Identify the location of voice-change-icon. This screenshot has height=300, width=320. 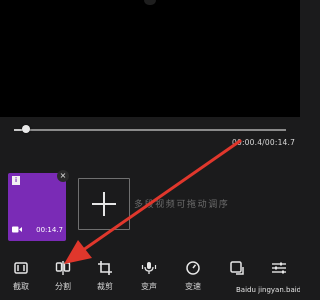
(149, 268).